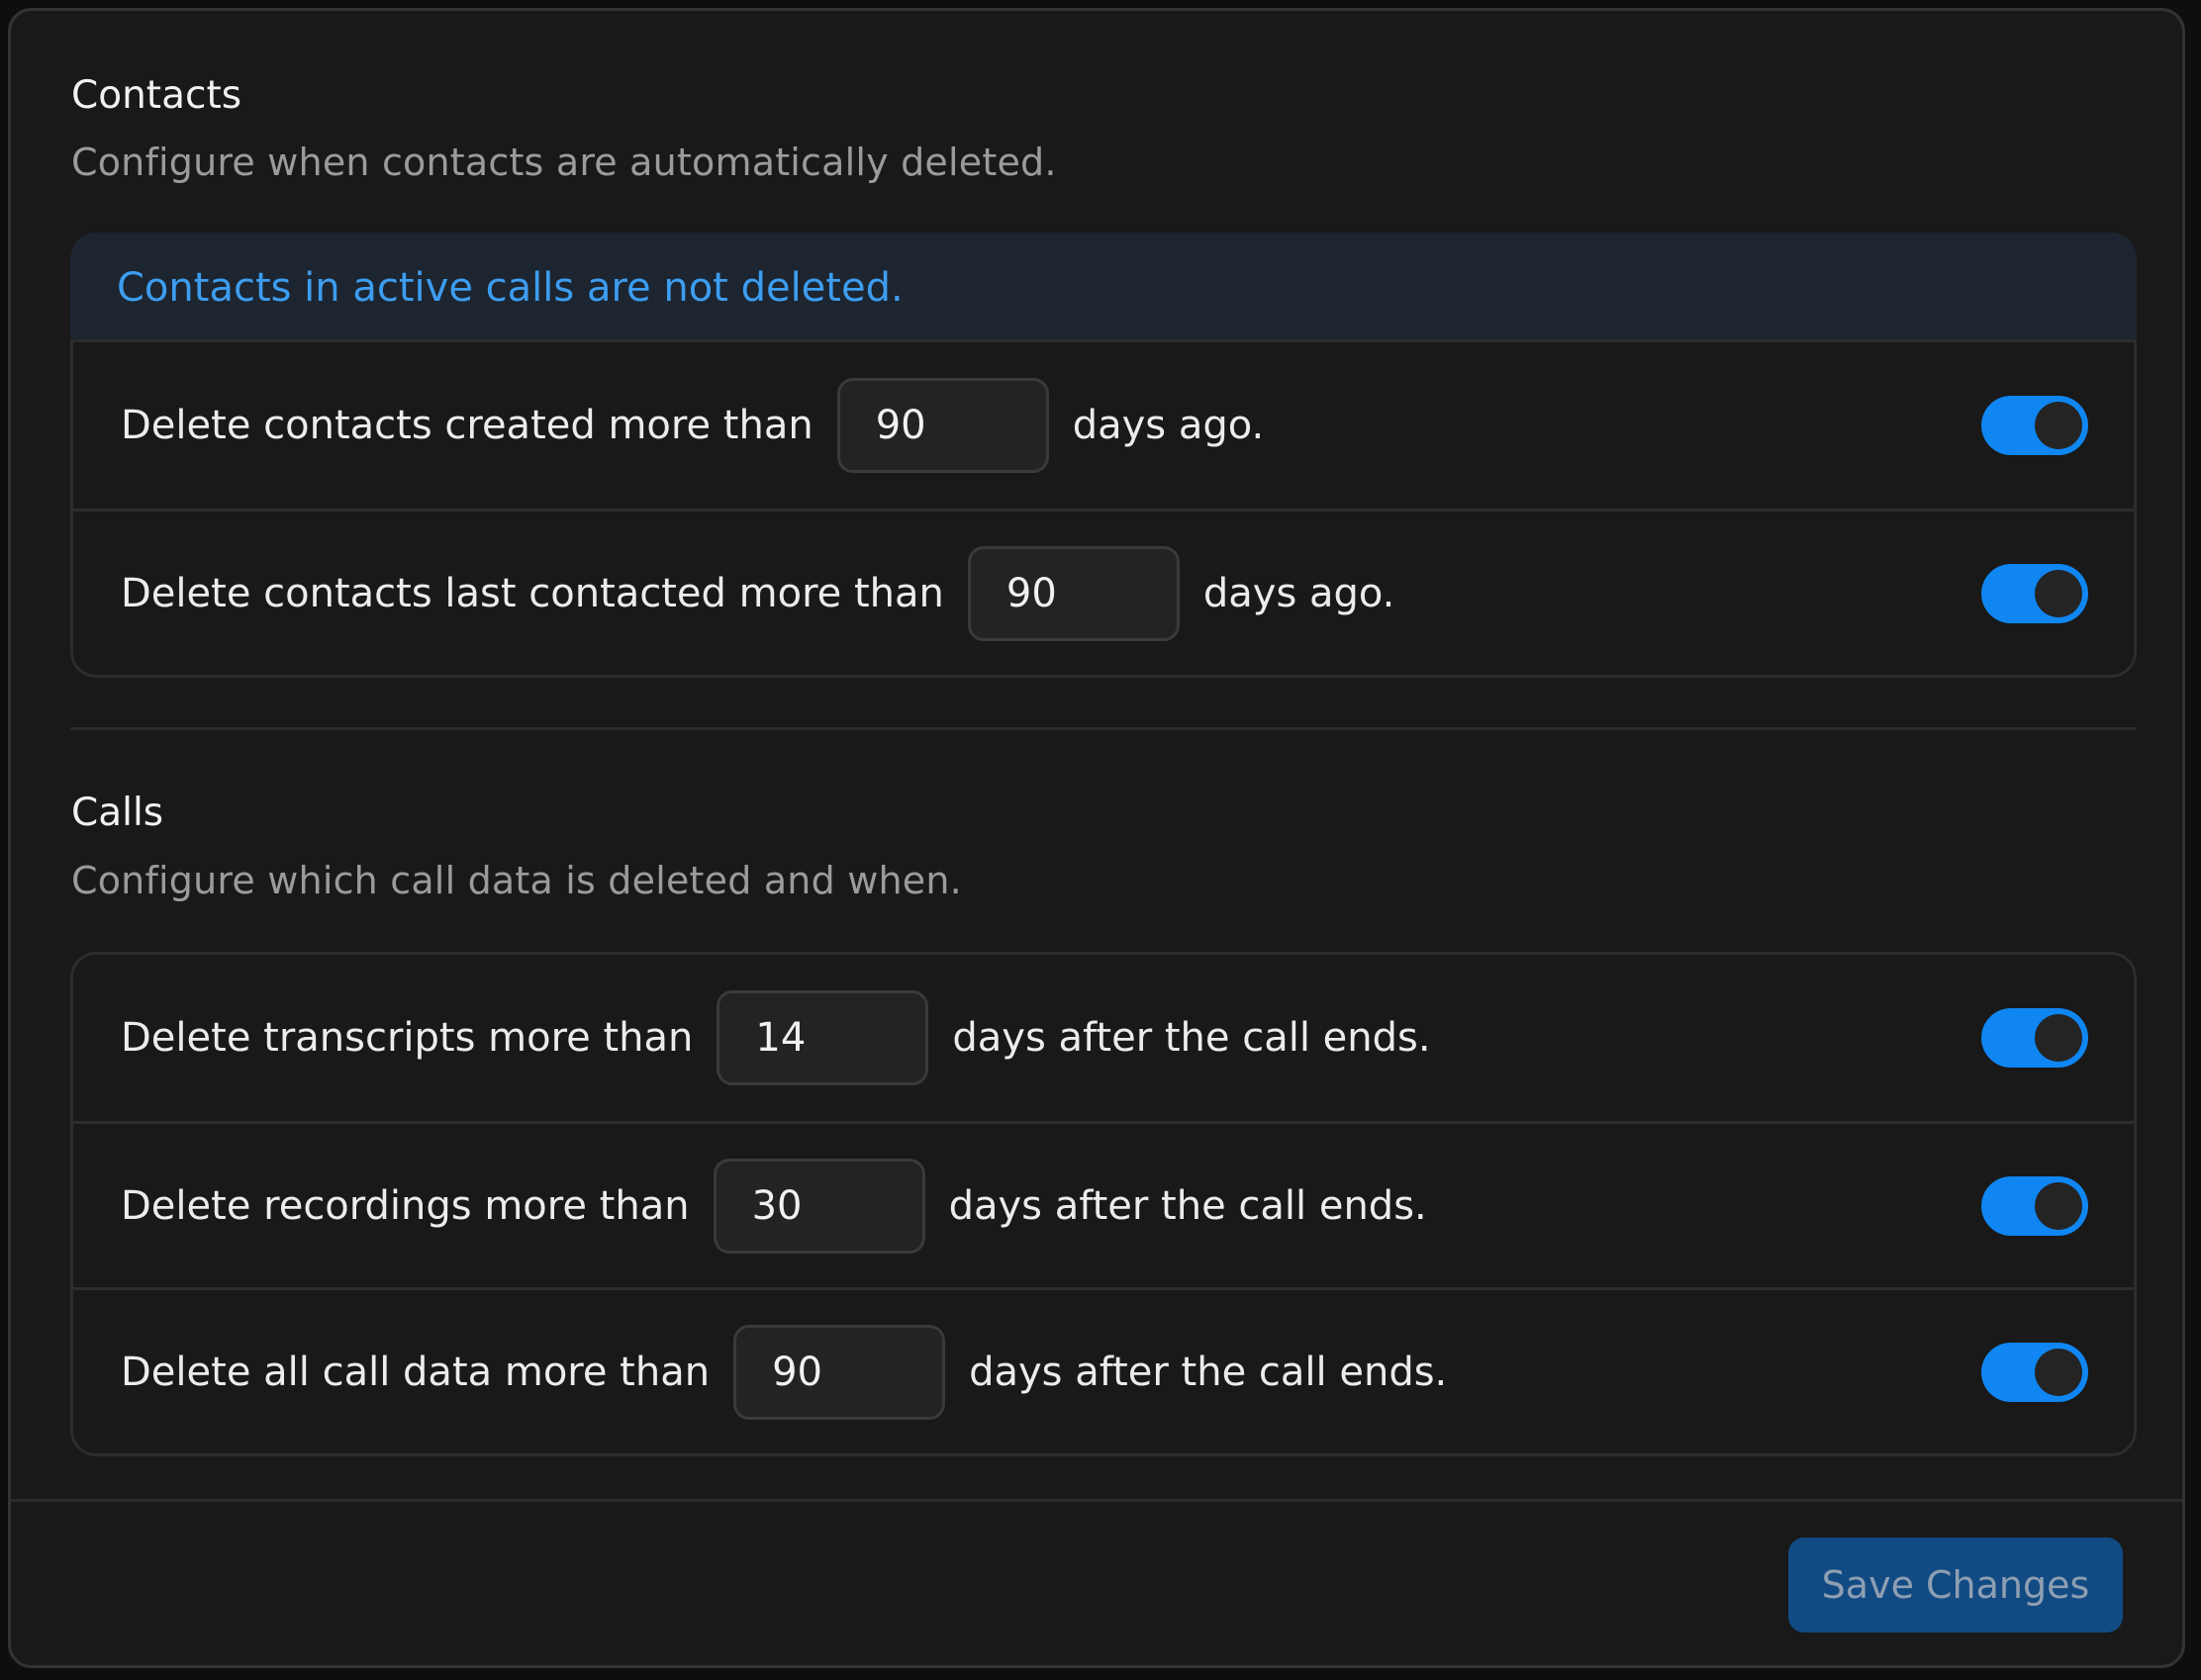 The width and height of the screenshot is (2201, 1680). I want to click on rule-label: Delete recordings more than, so click(406, 1205).